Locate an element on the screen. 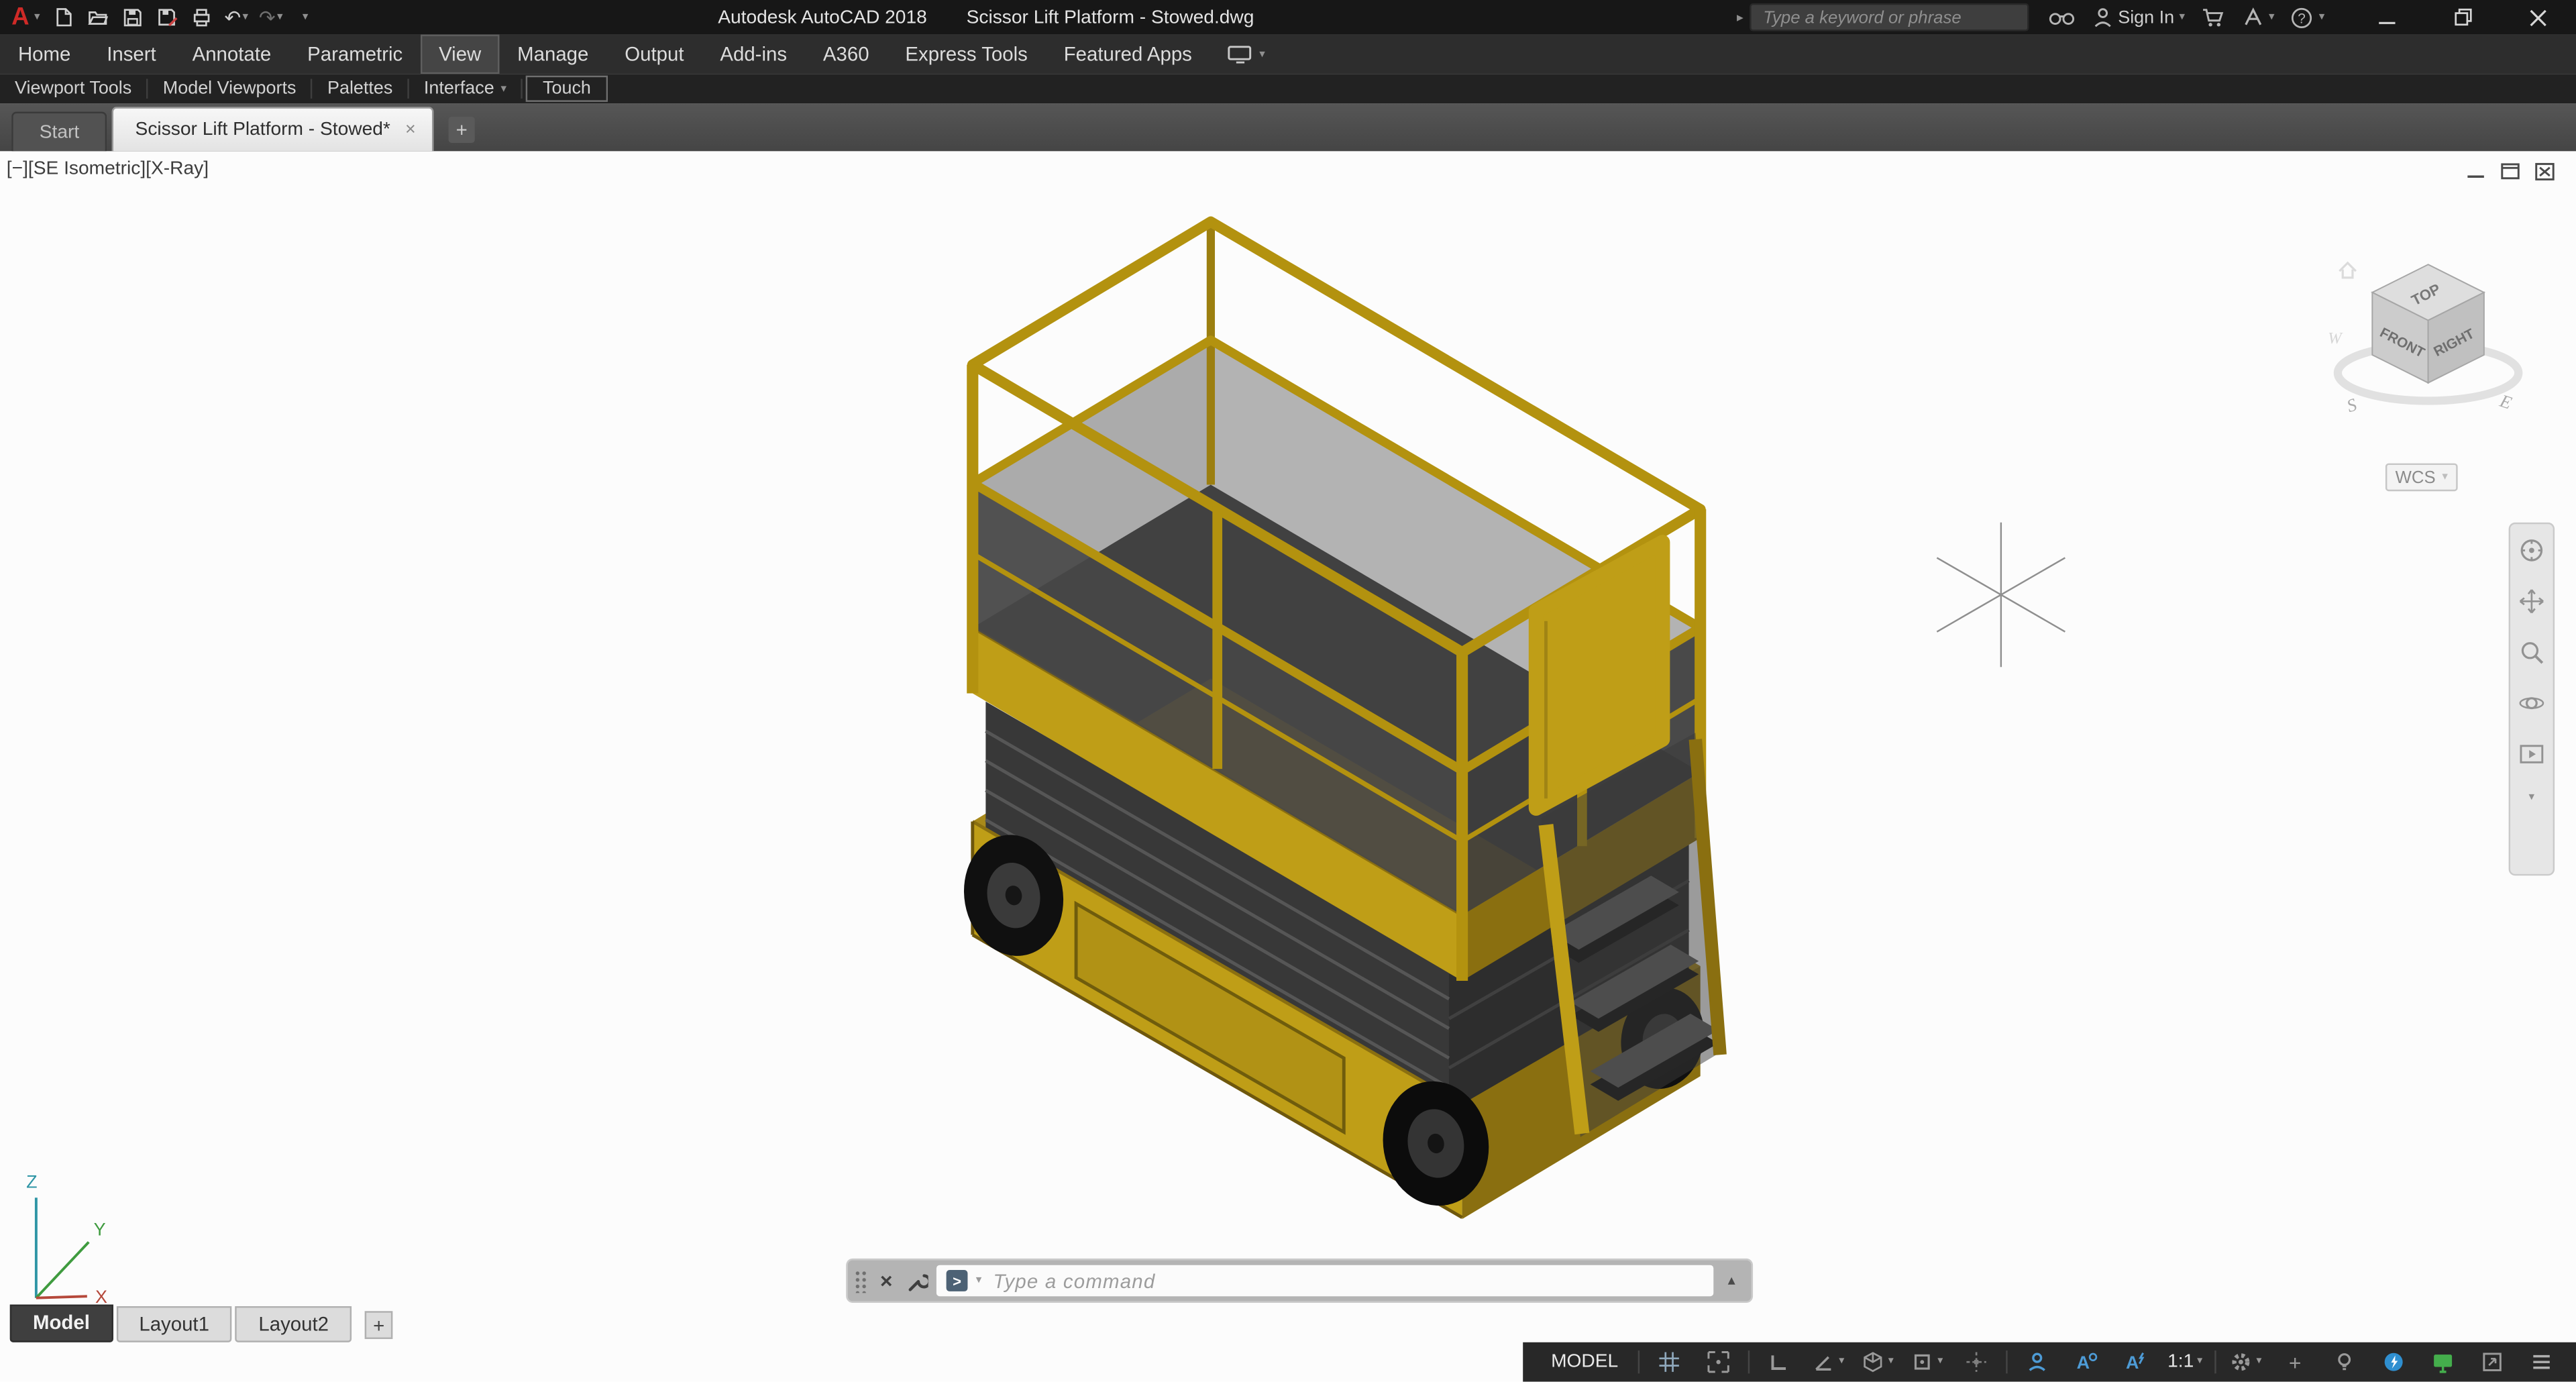 Image resolution: width=2576 pixels, height=1382 pixels. command-line: × > ▾ ▴ is located at coordinates (1299, 1280).